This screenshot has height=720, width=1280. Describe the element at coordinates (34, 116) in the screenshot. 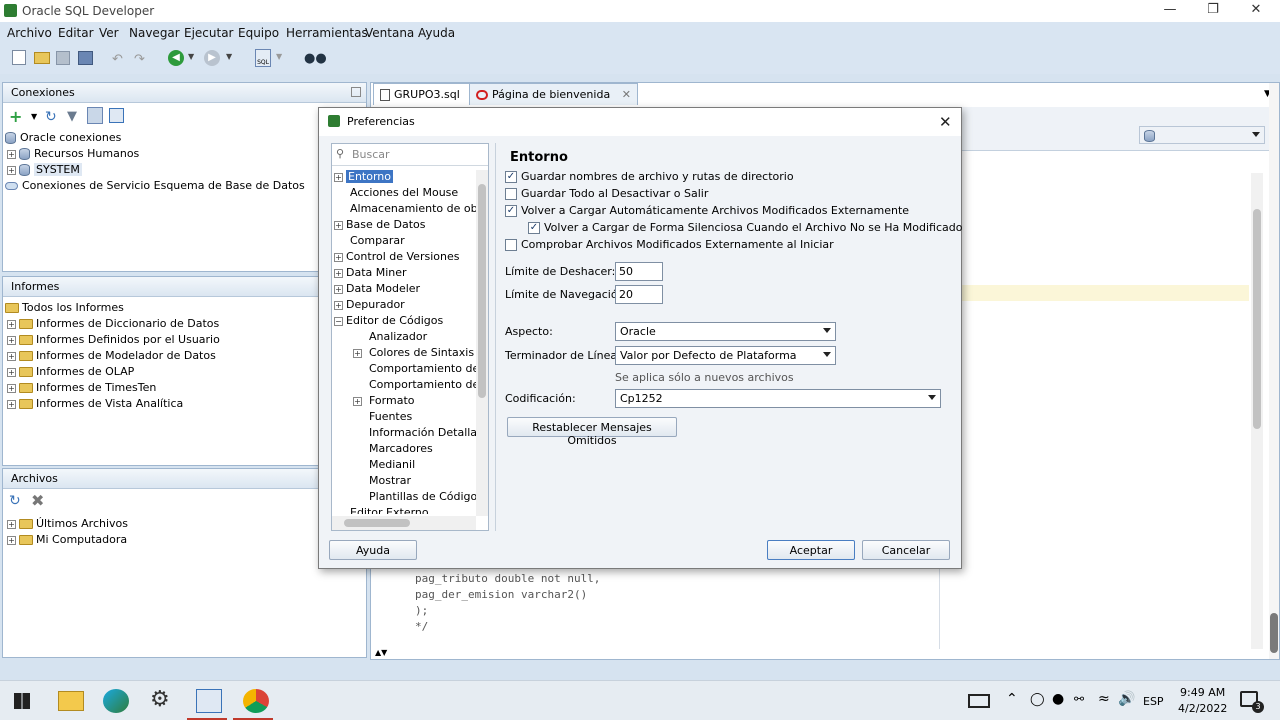

I see `add-dropdown-icon: ▼` at that location.